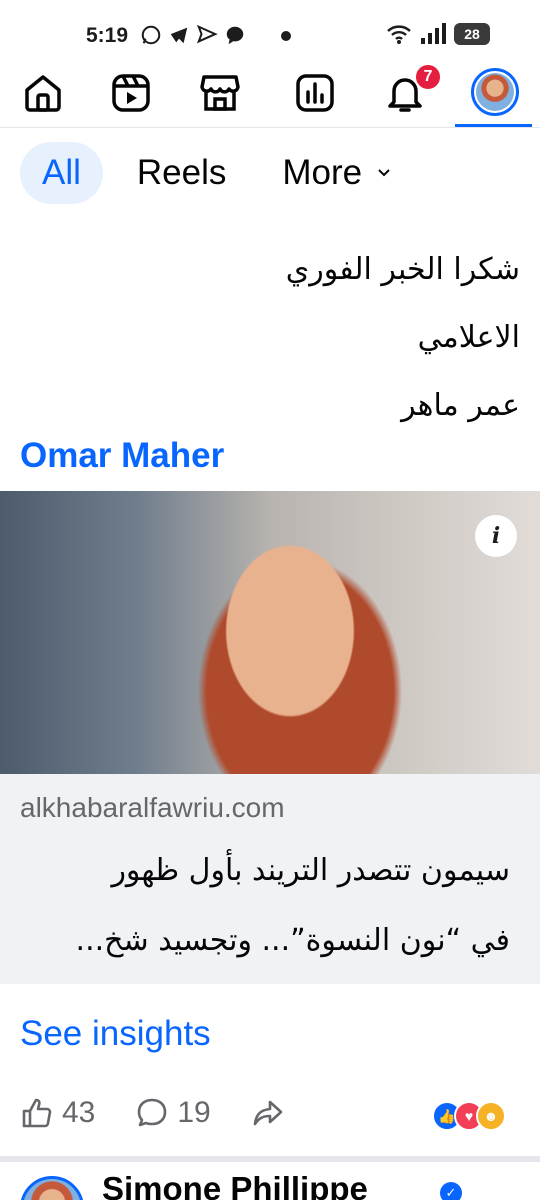 This screenshot has width=540, height=1200. What do you see at coordinates (286, 36) in the screenshot?
I see `notification-dot` at bounding box center [286, 36].